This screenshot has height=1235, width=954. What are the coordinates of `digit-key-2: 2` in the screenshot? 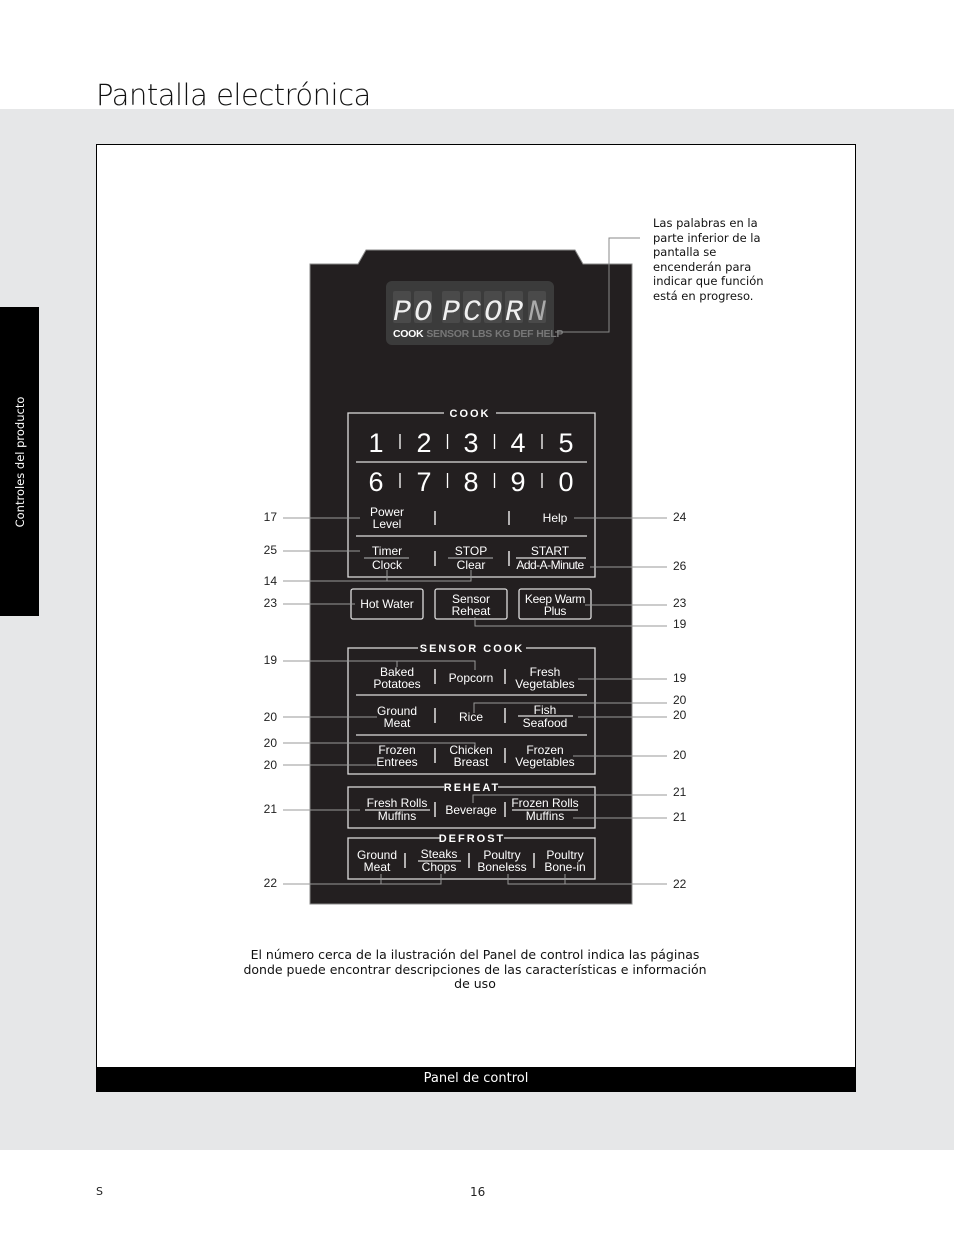 It's located at (423, 443).